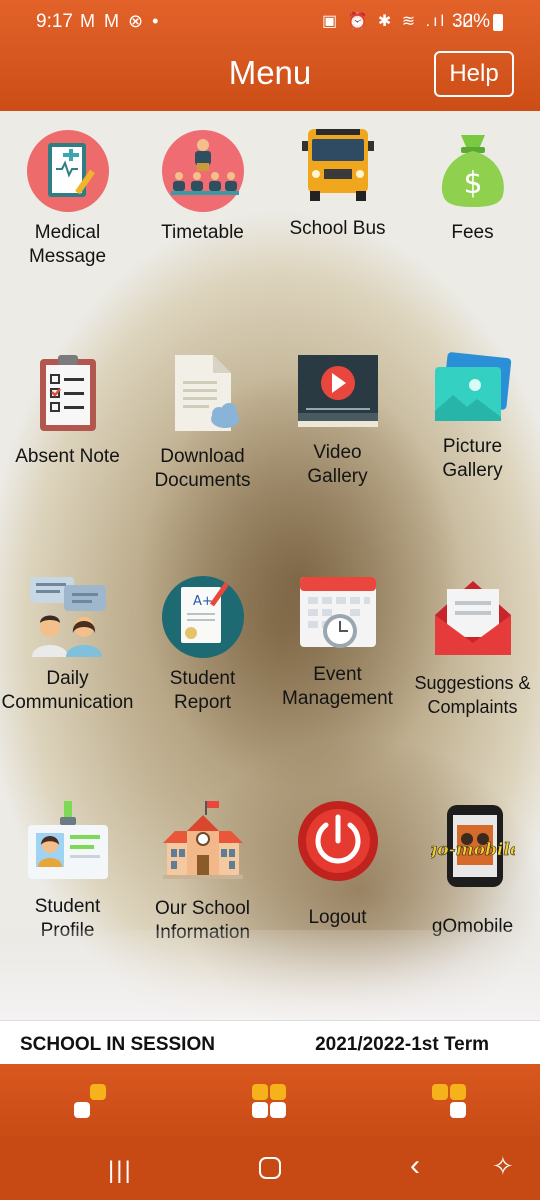 The height and width of the screenshot is (1200, 540). I want to click on menu-item-fees: $ Fees, so click(472, 239).